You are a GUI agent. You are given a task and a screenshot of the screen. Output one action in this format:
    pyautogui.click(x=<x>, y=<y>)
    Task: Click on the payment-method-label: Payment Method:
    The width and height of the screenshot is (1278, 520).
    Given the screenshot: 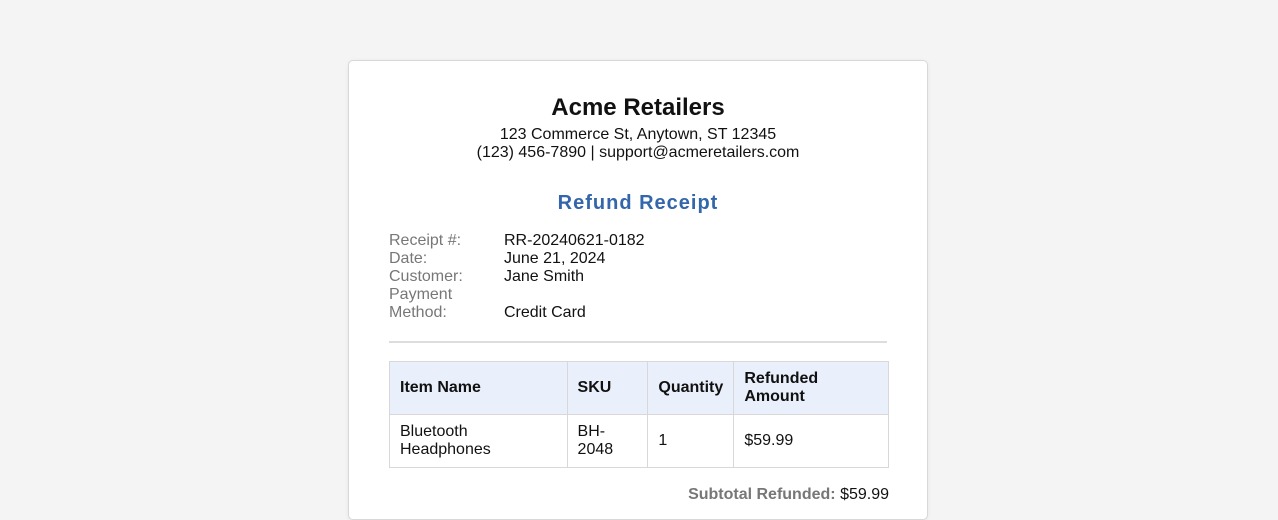 What is the action you would take?
    pyautogui.click(x=421, y=303)
    